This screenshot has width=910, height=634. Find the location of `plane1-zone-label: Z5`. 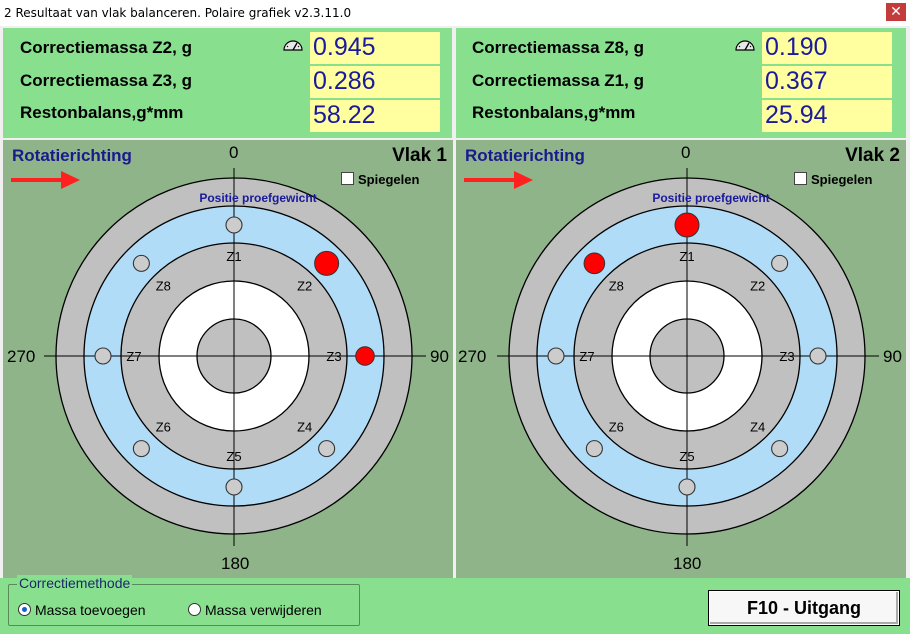

plane1-zone-label: Z5 is located at coordinates (233, 456).